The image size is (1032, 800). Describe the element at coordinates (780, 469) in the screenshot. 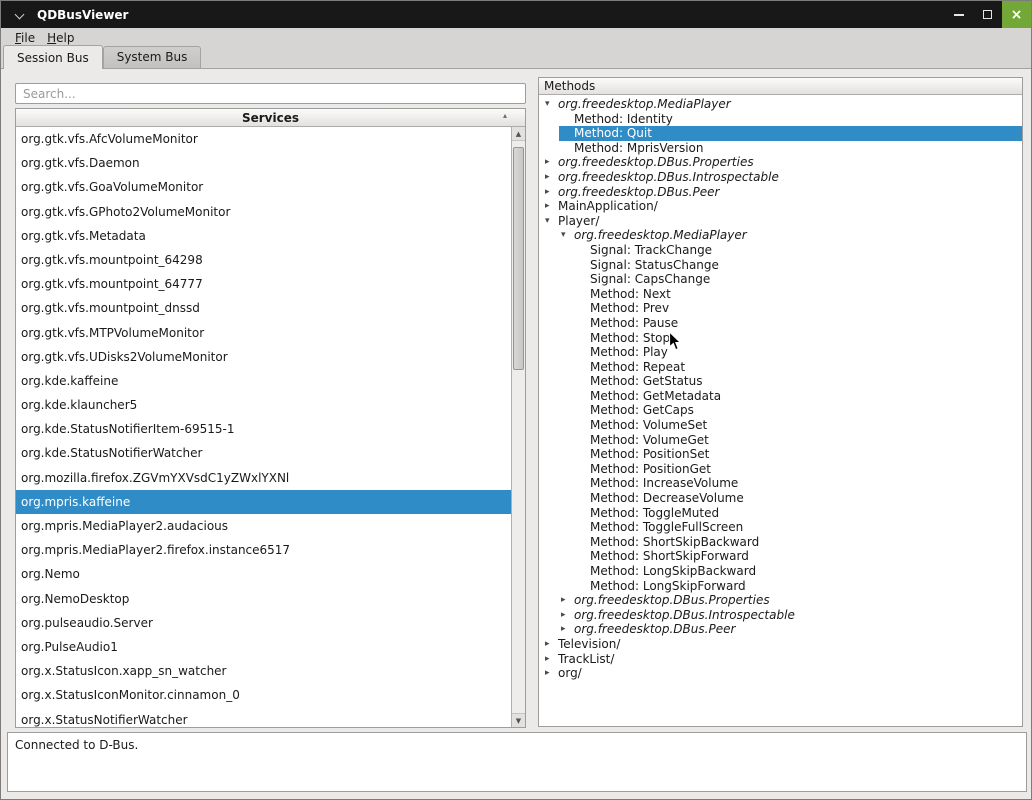

I see `tree-item: Method: PositionGet` at that location.